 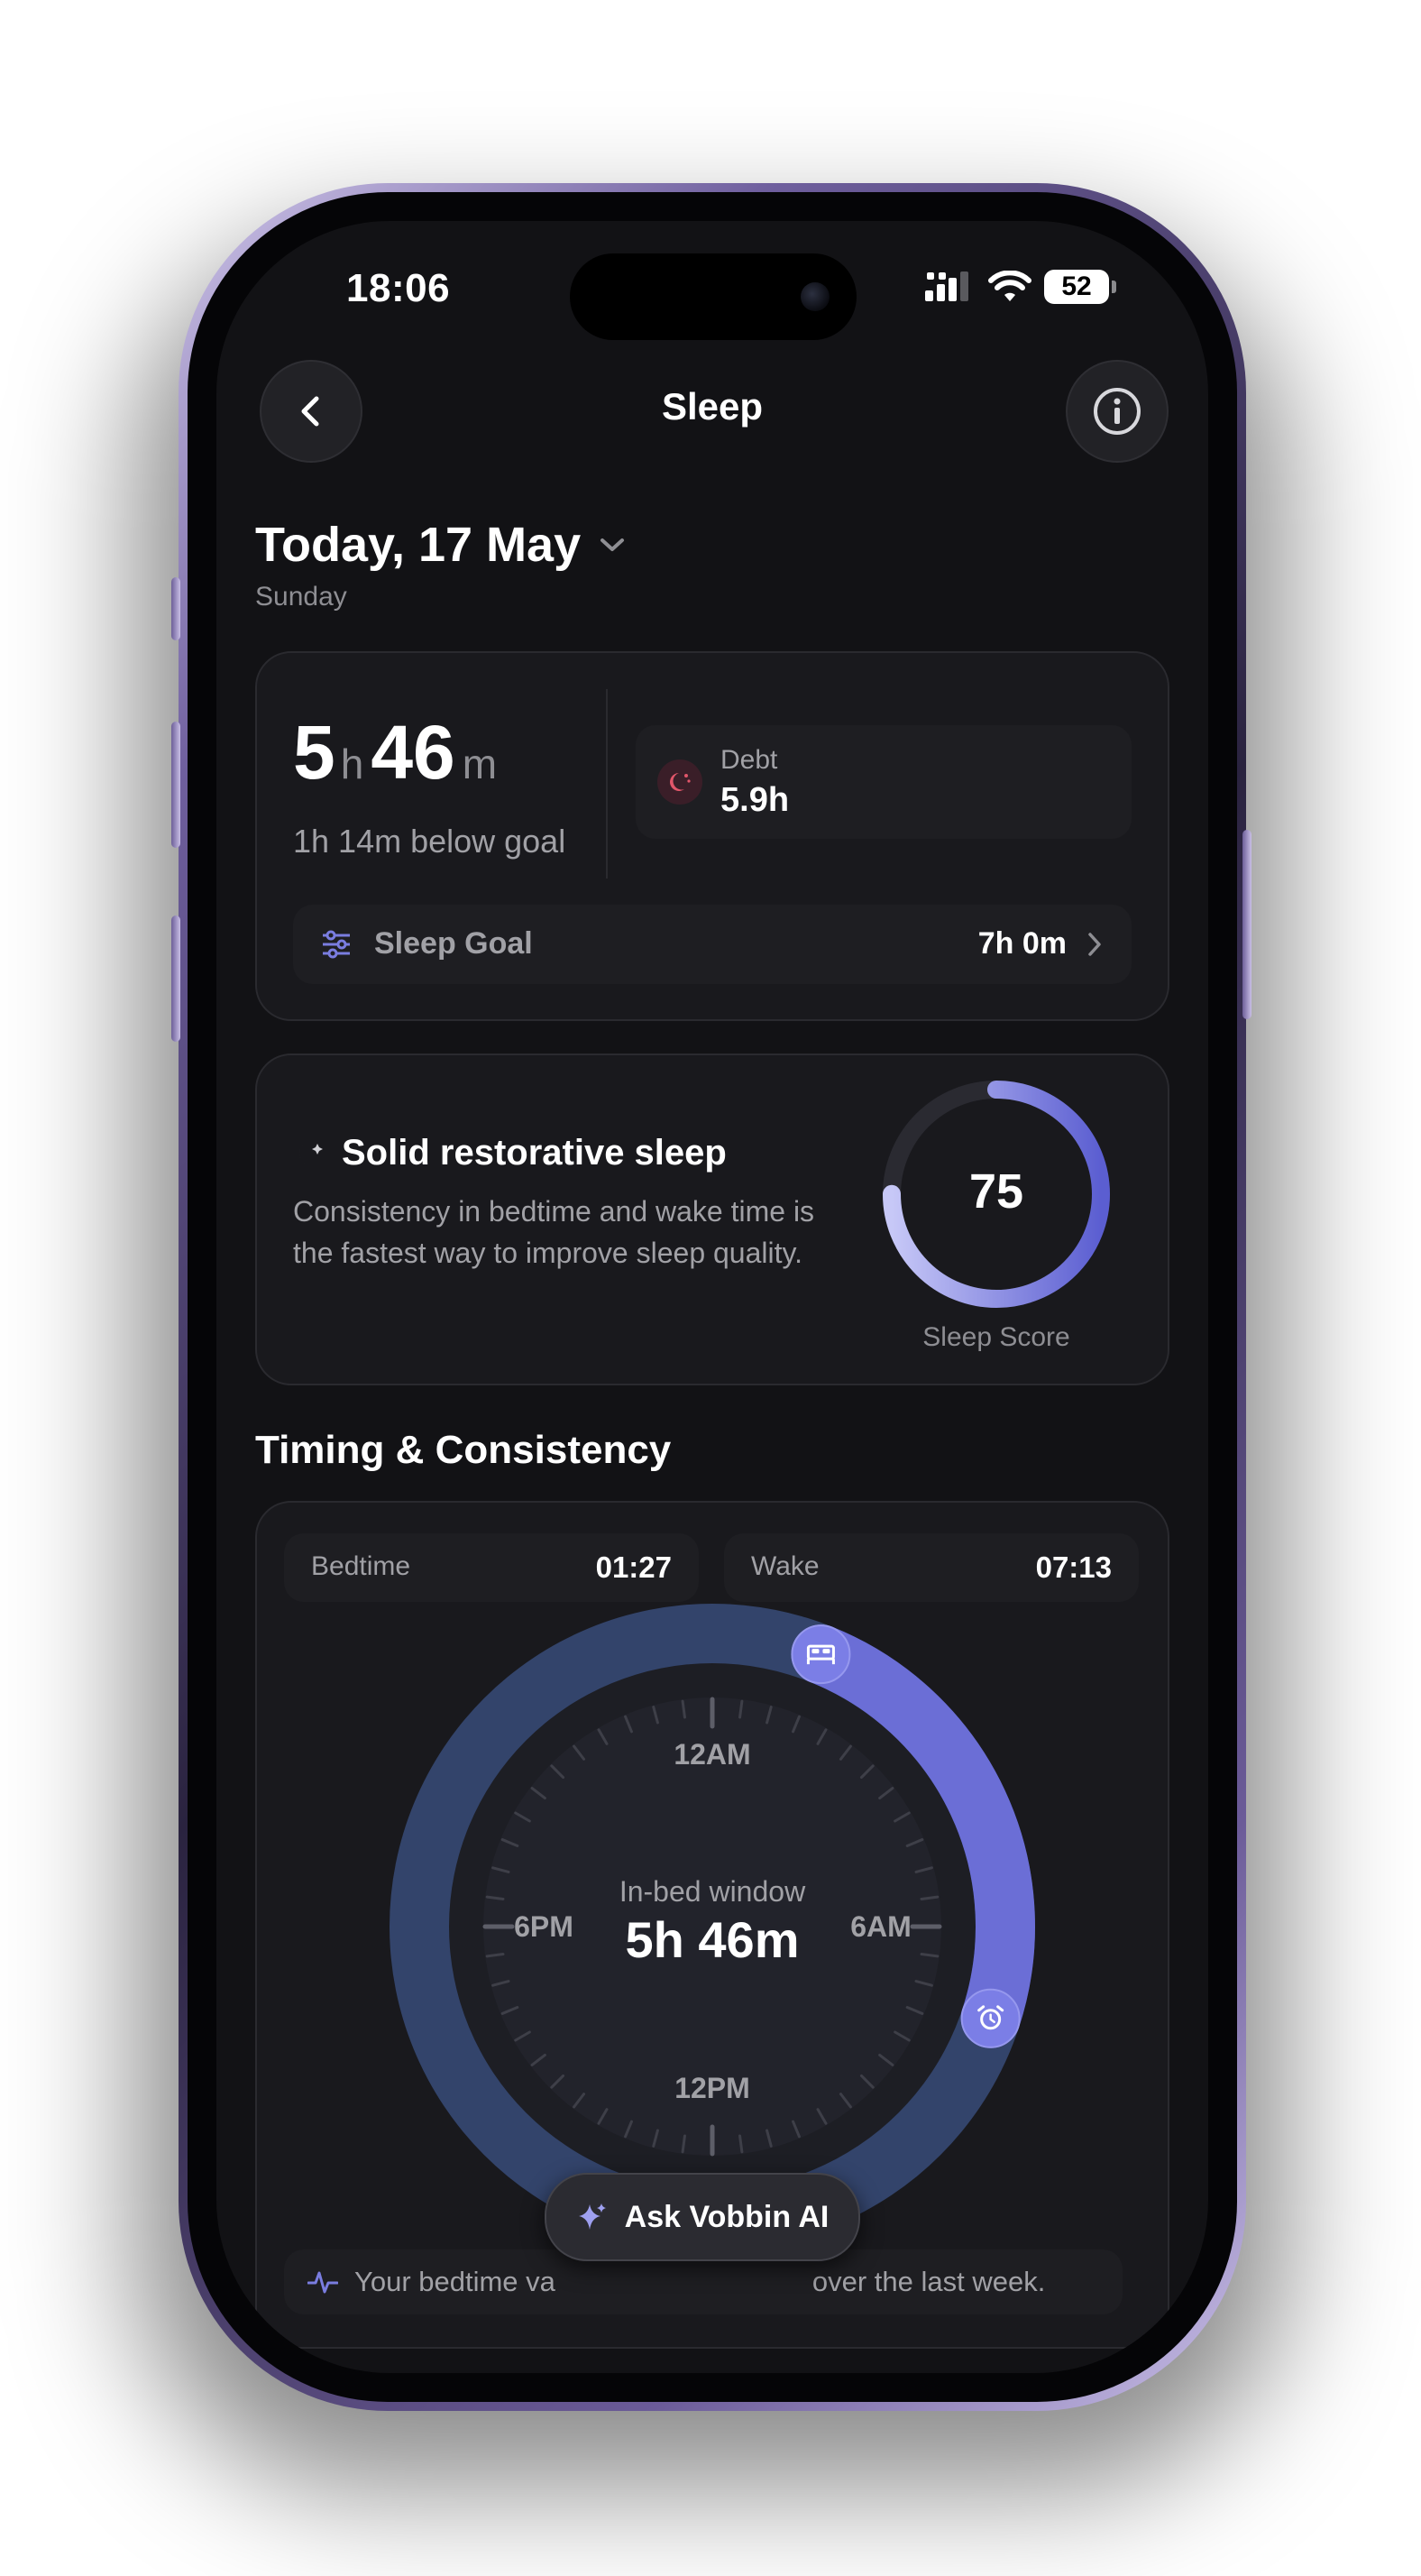 I want to click on info-button, so click(x=1117, y=412).